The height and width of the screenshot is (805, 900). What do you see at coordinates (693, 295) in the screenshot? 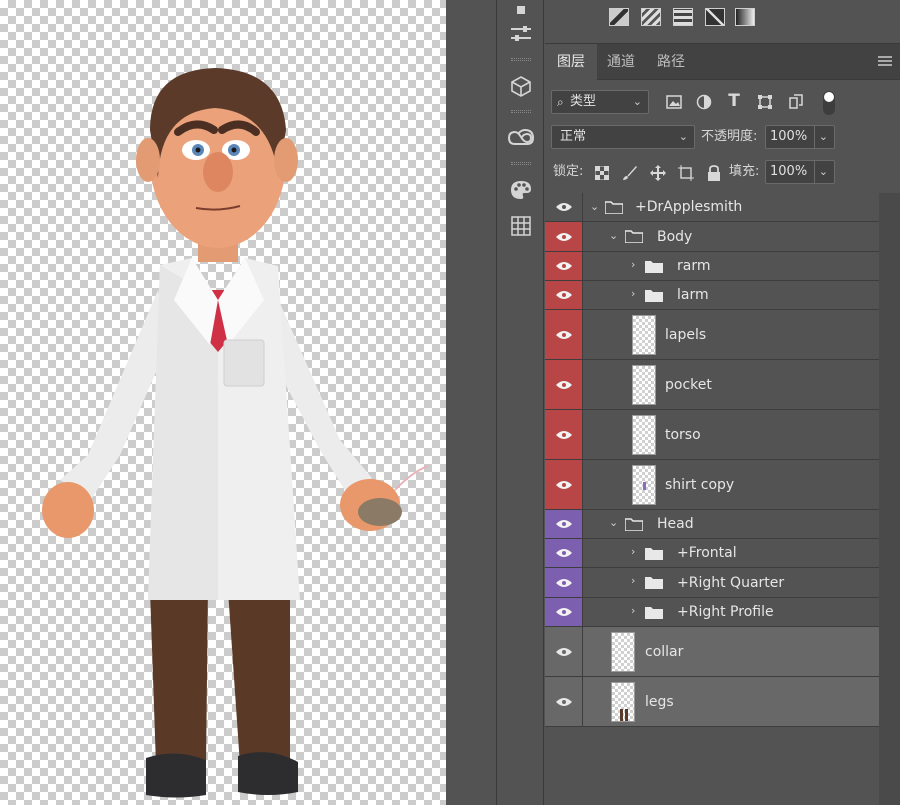
I see `layer-name: larm` at bounding box center [693, 295].